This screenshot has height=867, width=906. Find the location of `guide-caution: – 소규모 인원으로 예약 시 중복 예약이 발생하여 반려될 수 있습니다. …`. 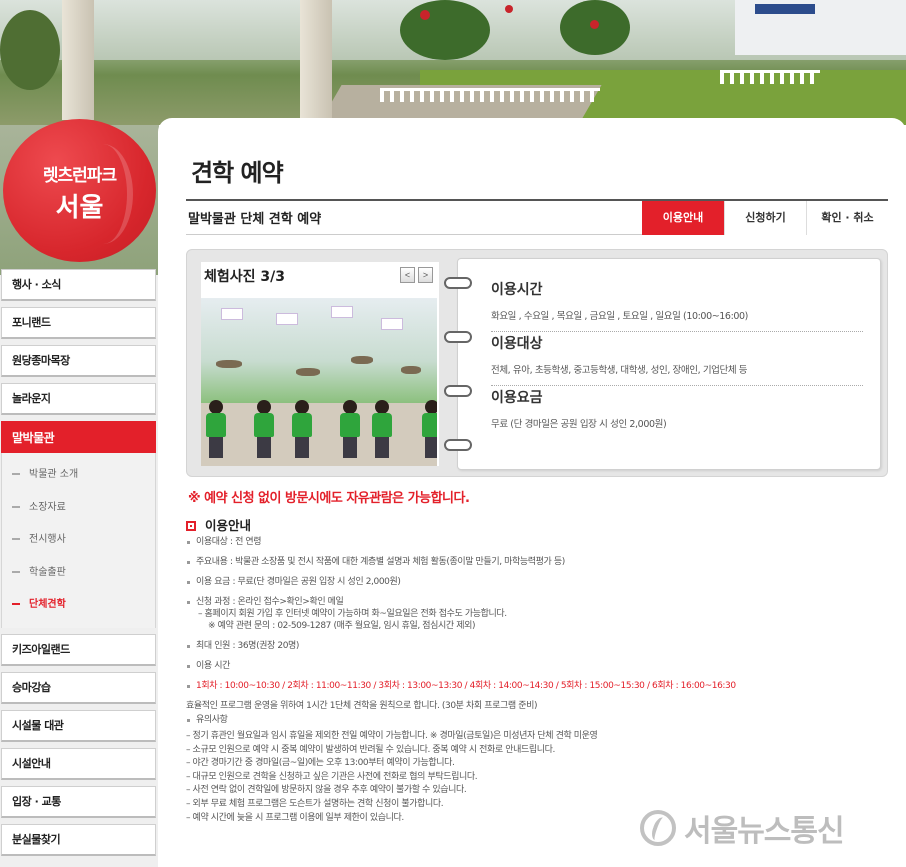

guide-caution: – 소규모 인원으로 예약 시 중복 예약이 발생하여 반려될 수 있습니다. … is located at coordinates (371, 749).